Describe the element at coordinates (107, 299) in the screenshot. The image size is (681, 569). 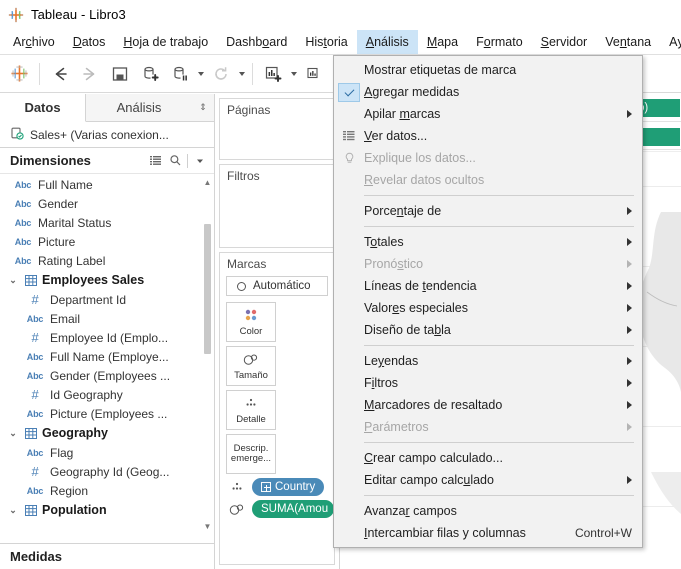
I see `field-department-id: # Department Id` at that location.